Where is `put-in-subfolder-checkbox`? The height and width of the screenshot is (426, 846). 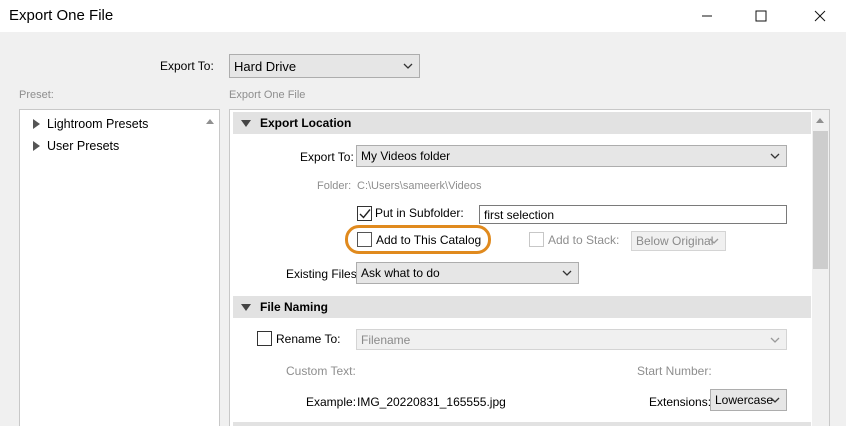
put-in-subfolder-checkbox is located at coordinates (364, 213).